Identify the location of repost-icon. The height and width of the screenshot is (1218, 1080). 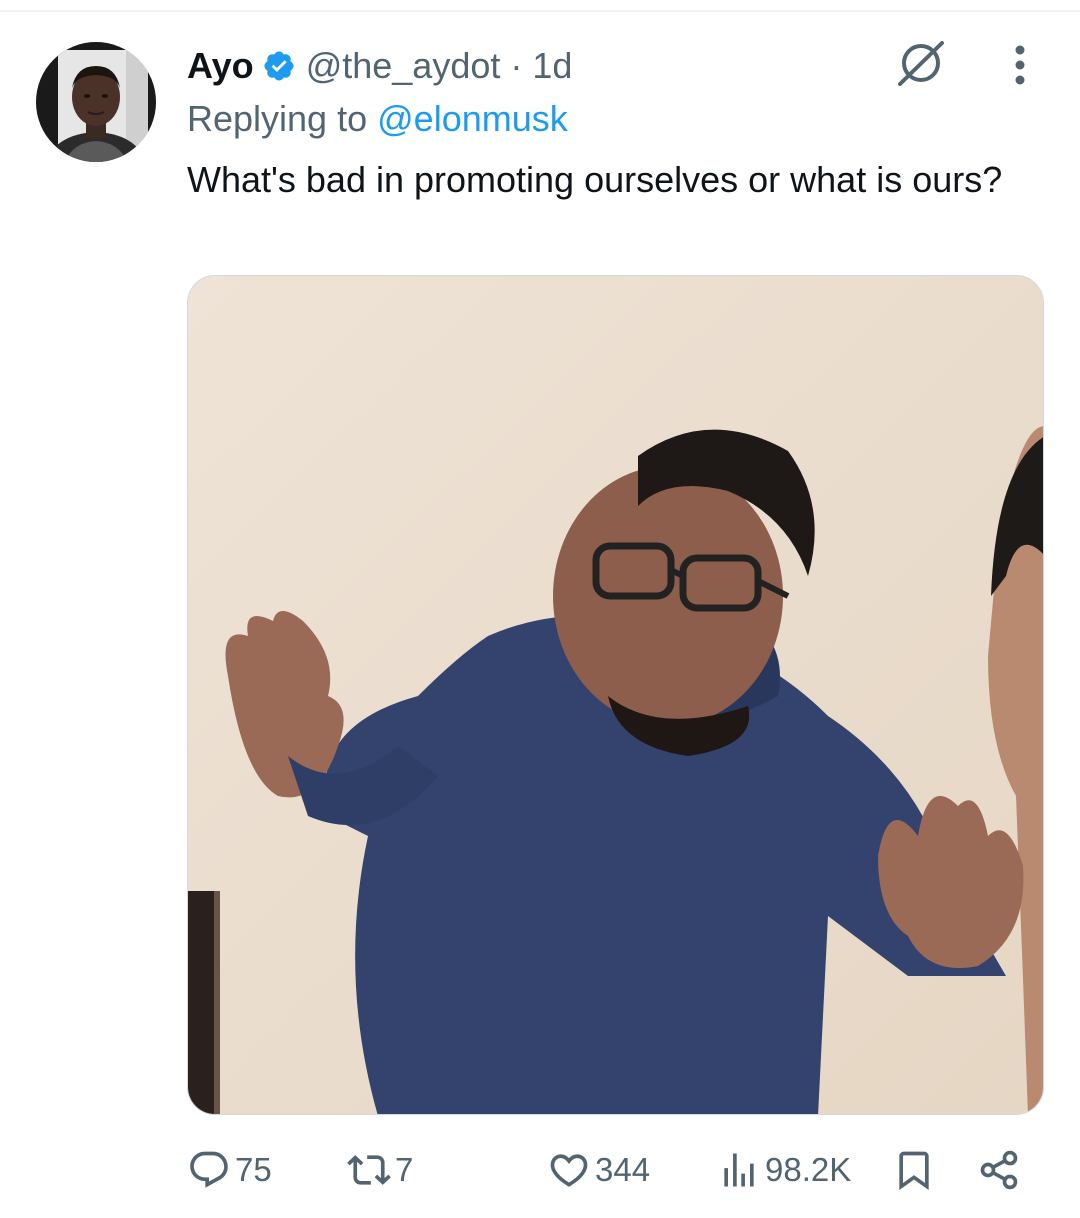
(369, 1170).